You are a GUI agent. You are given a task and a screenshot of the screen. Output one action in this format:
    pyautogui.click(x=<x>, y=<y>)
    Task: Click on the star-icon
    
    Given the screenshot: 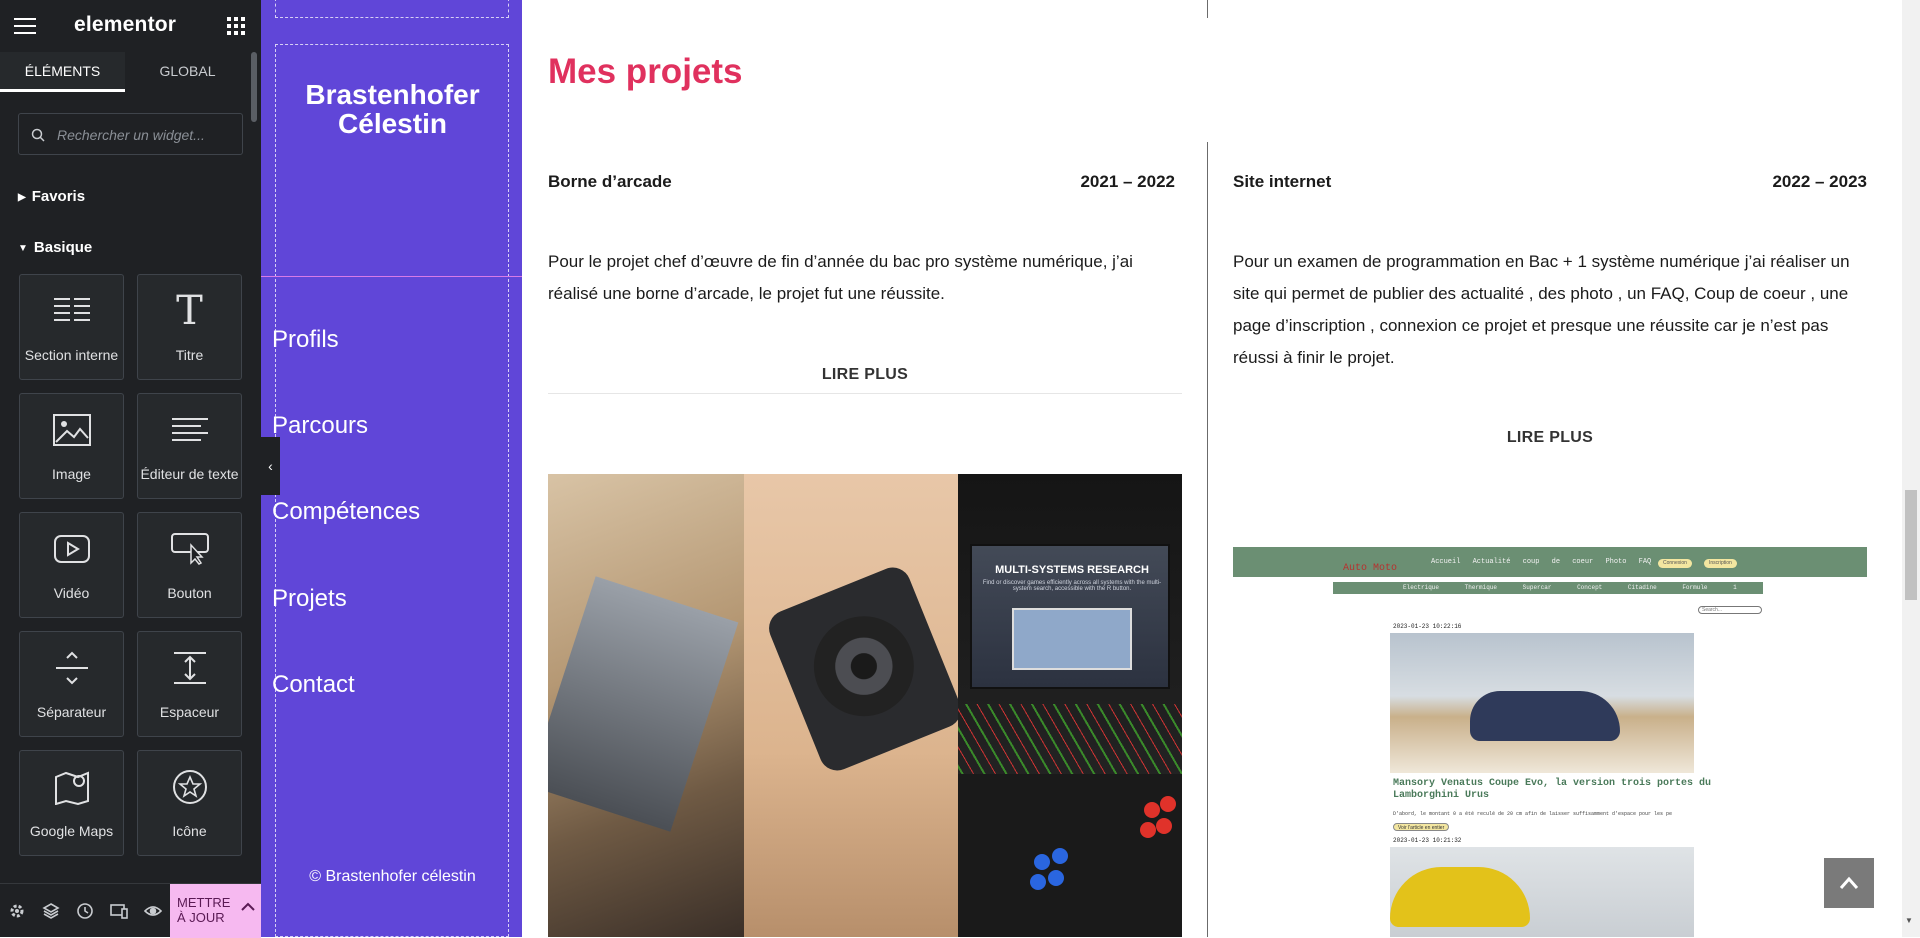 What is the action you would take?
    pyautogui.click(x=189, y=787)
    